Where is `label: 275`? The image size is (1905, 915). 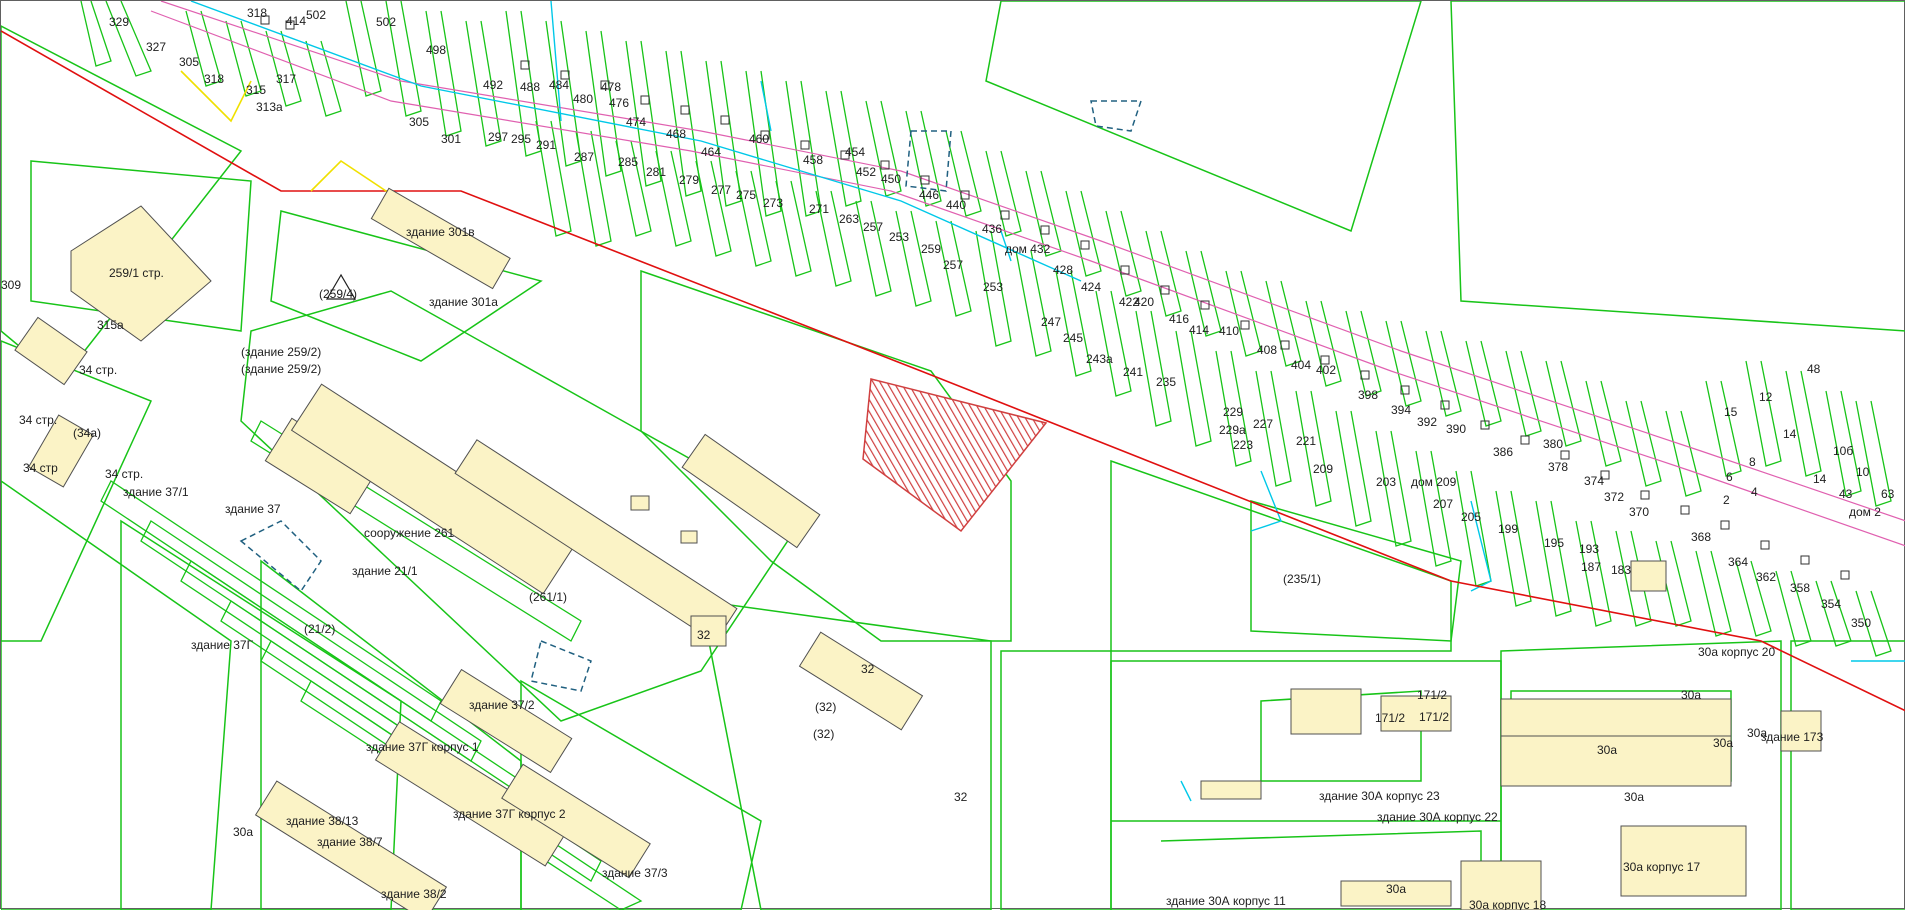
label: 275 is located at coordinates (746, 195).